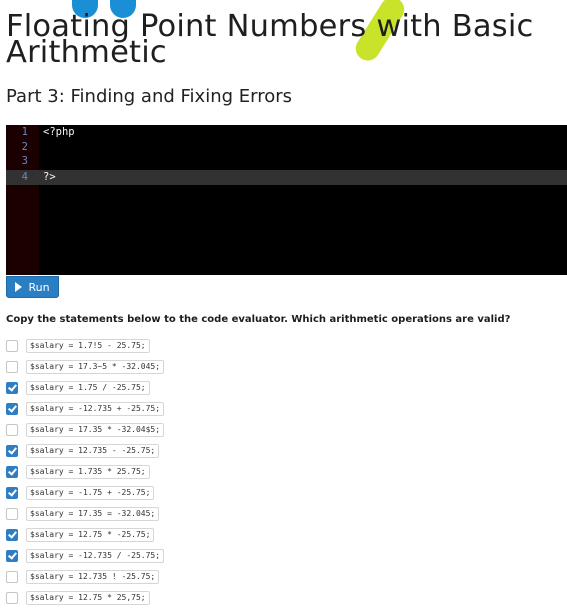 The height and width of the screenshot is (608, 567). I want to click on option-code: $salary = -12.735 + -25.75;, so click(95, 409).